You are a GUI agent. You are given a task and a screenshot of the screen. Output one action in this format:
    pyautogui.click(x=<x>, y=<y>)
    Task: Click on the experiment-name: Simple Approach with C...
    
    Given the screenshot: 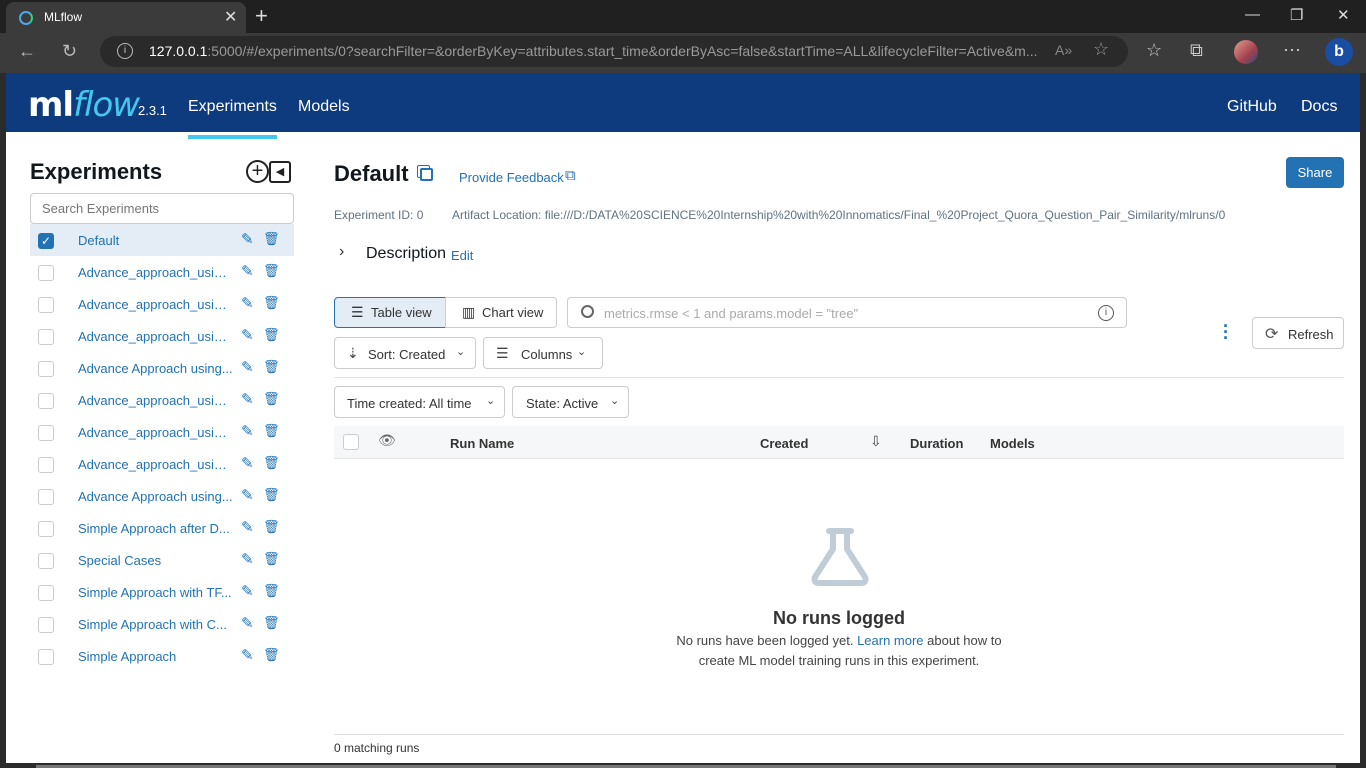 What is the action you would take?
    pyautogui.click(x=156, y=624)
    